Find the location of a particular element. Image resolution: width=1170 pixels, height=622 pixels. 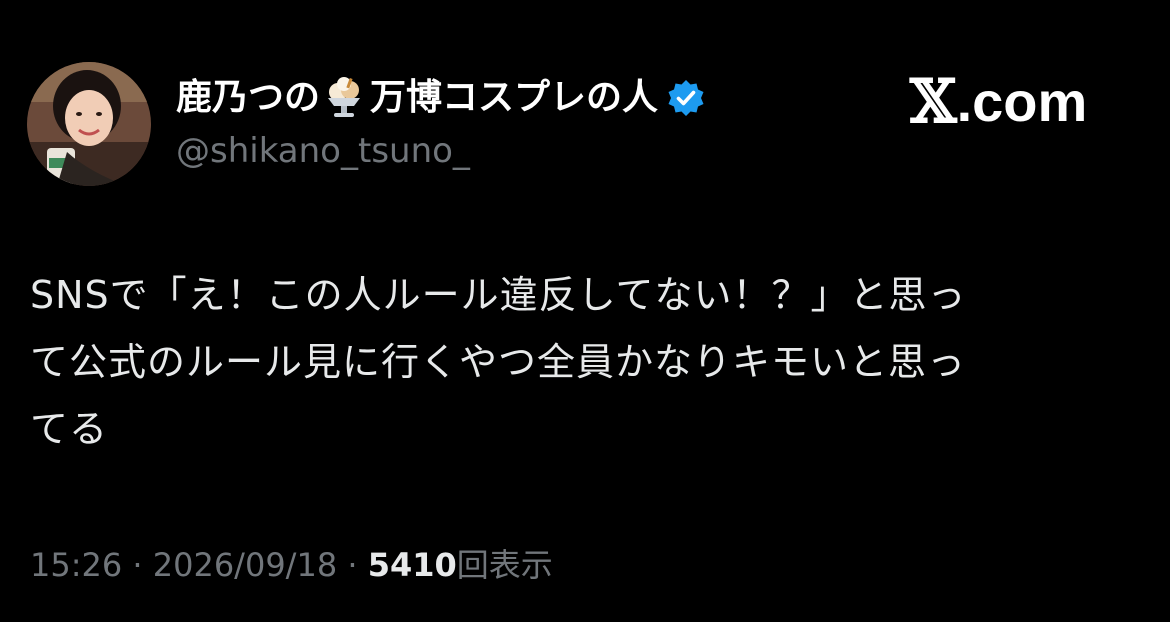

author-name-row: 鹿乃つの 万博コスプレの人 is located at coordinates (441, 98).